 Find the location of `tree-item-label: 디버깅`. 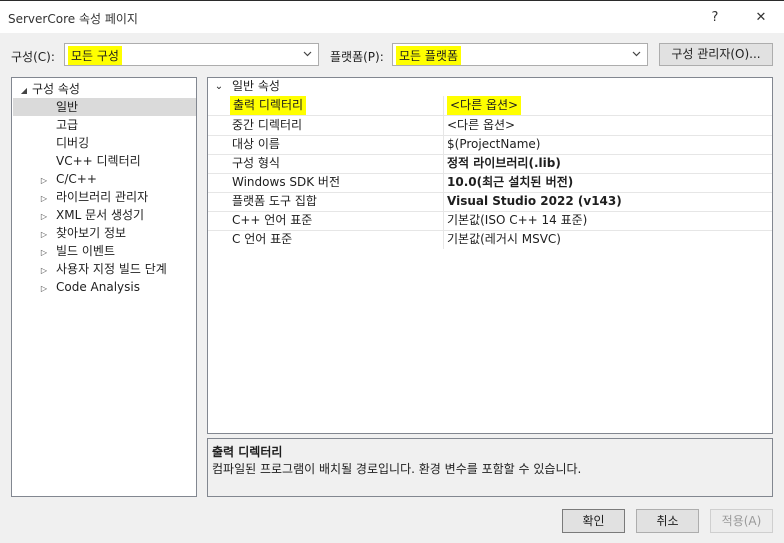

tree-item-label: 디버깅 is located at coordinates (73, 143).